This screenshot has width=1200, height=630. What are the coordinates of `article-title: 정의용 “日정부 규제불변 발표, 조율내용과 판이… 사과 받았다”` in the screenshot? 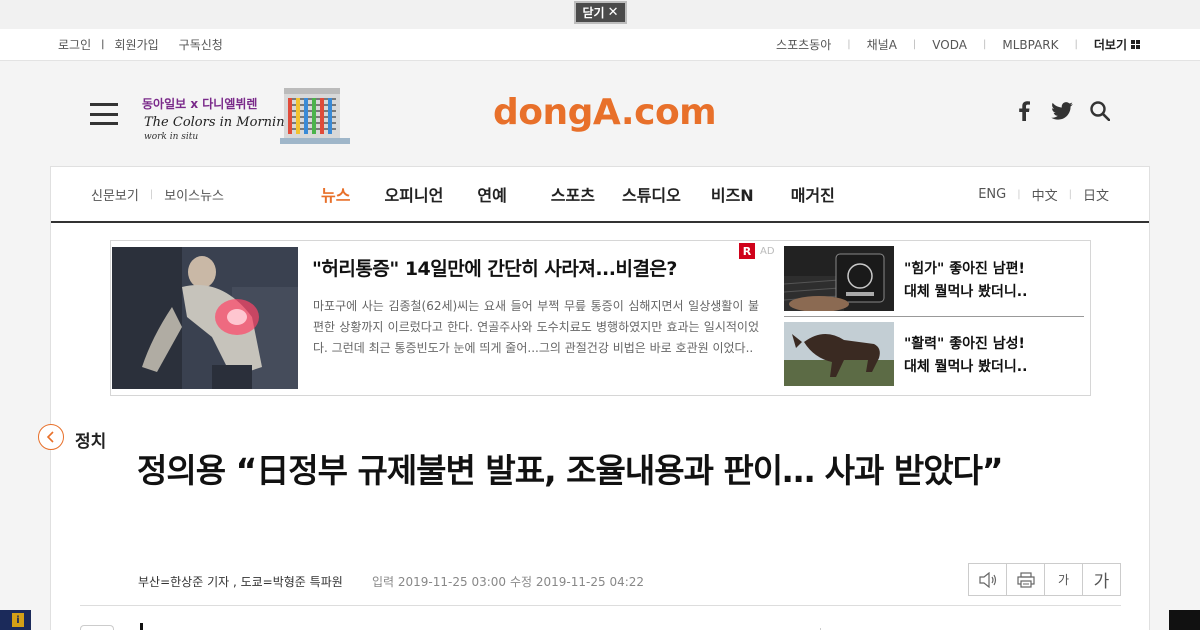 It's located at (570, 470).